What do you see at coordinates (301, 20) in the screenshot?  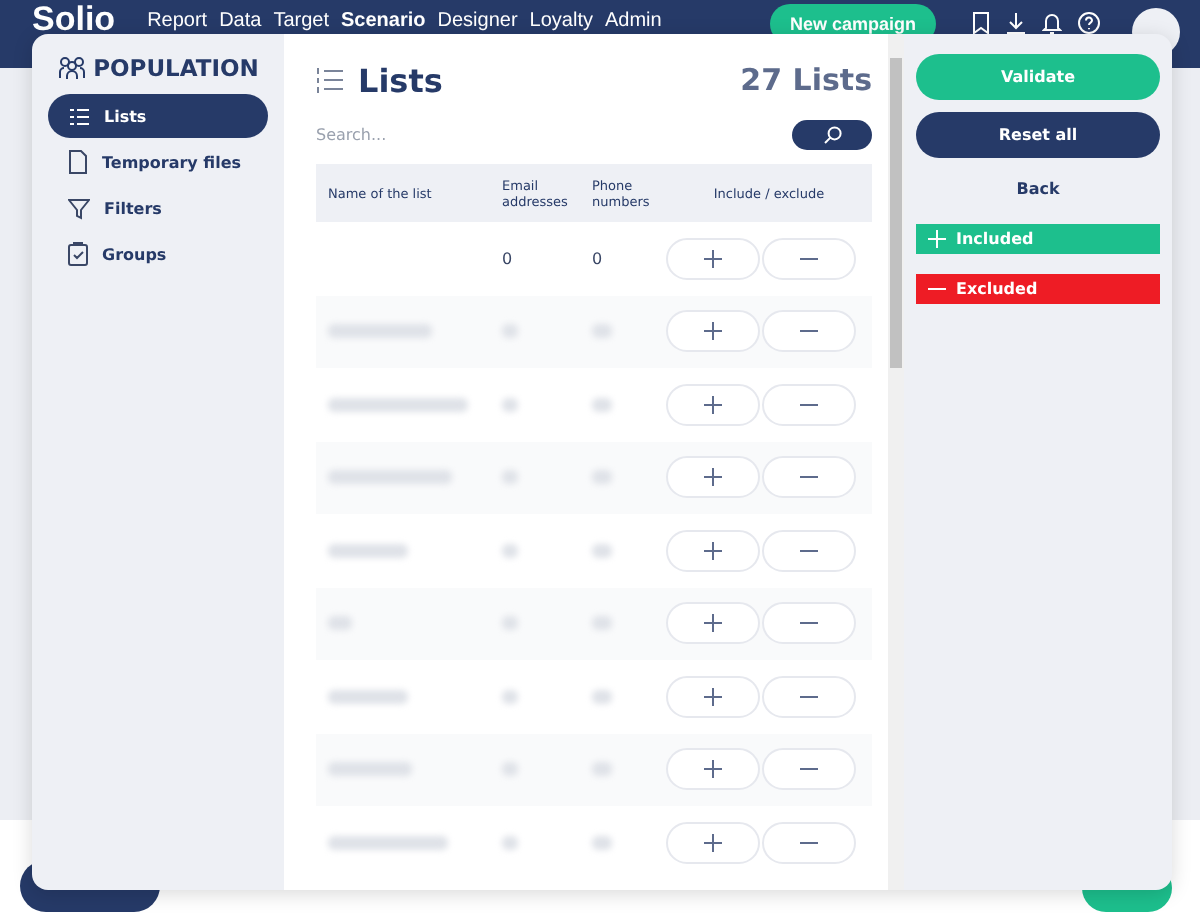 I see `nav-link: Target` at bounding box center [301, 20].